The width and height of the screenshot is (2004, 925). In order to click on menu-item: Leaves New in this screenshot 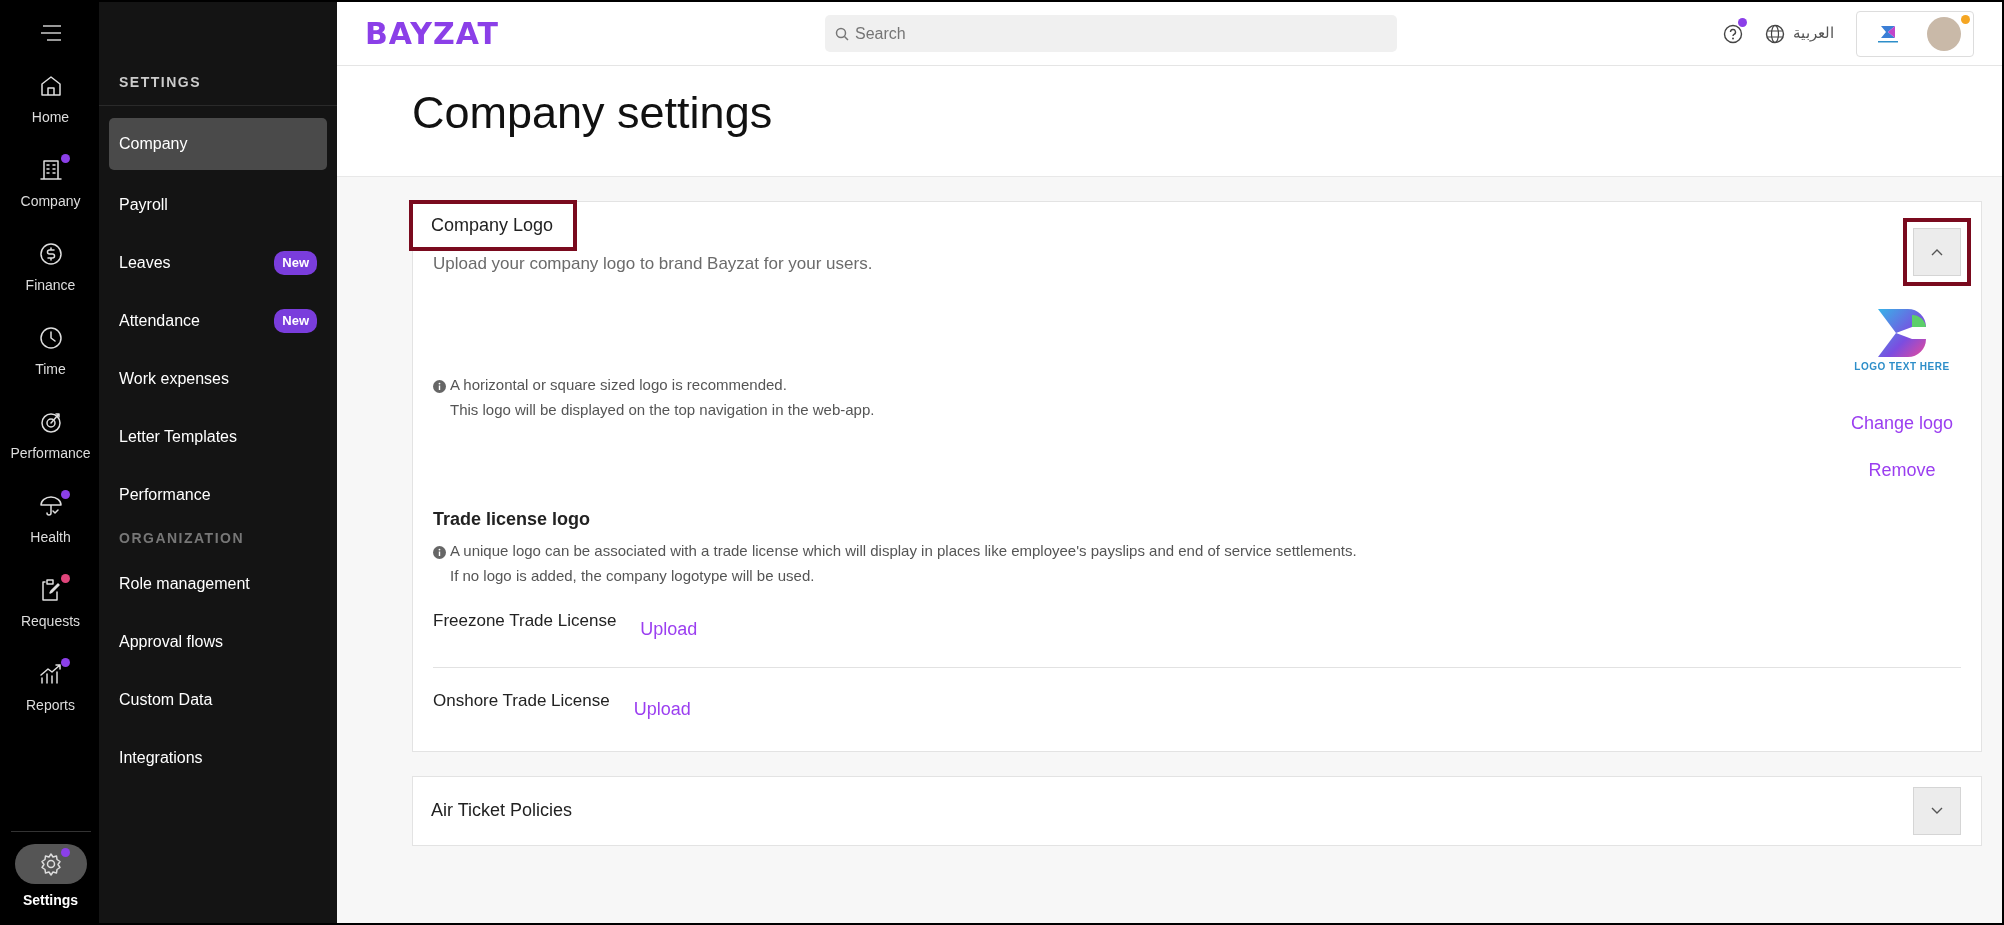, I will do `click(218, 263)`.